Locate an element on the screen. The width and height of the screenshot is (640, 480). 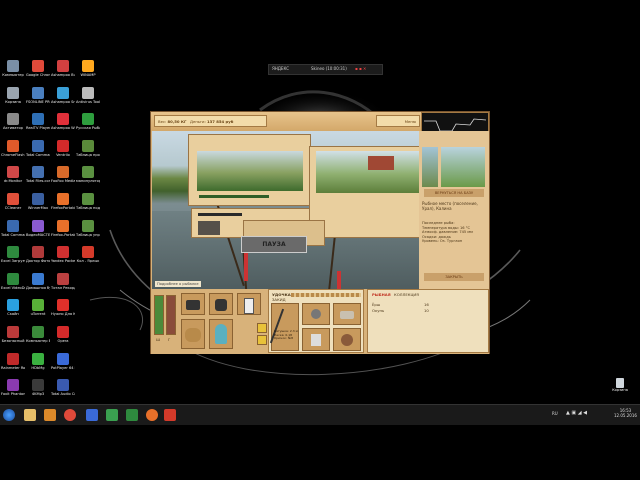
butterfly-icon is located at coordinates (112, 415).